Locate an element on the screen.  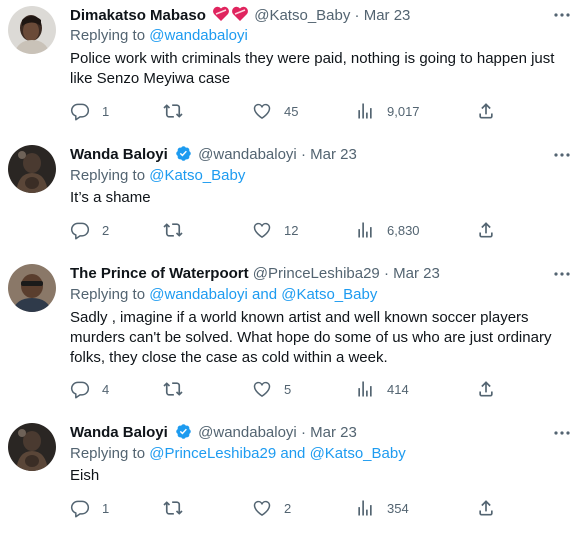
tweet-actions: 4 5 414 is located at coordinates (285, 389).